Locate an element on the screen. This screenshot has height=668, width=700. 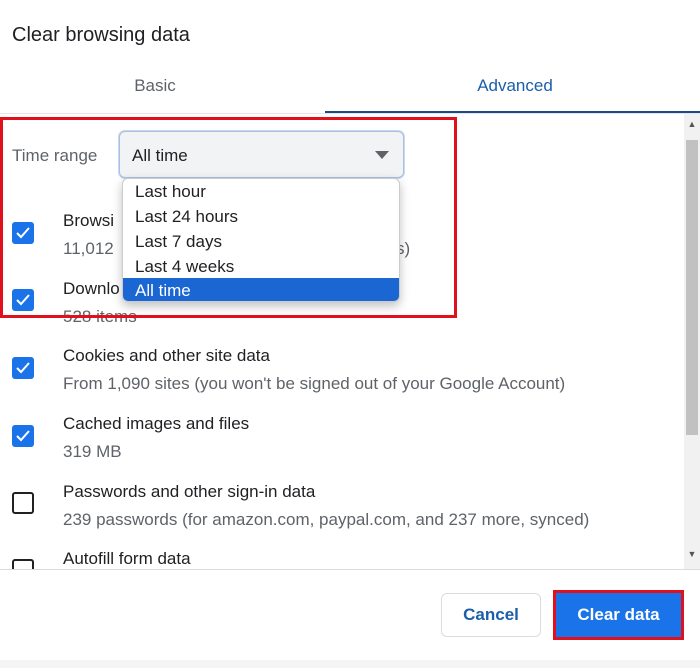
item-title: Browsi is located at coordinates (89, 220).